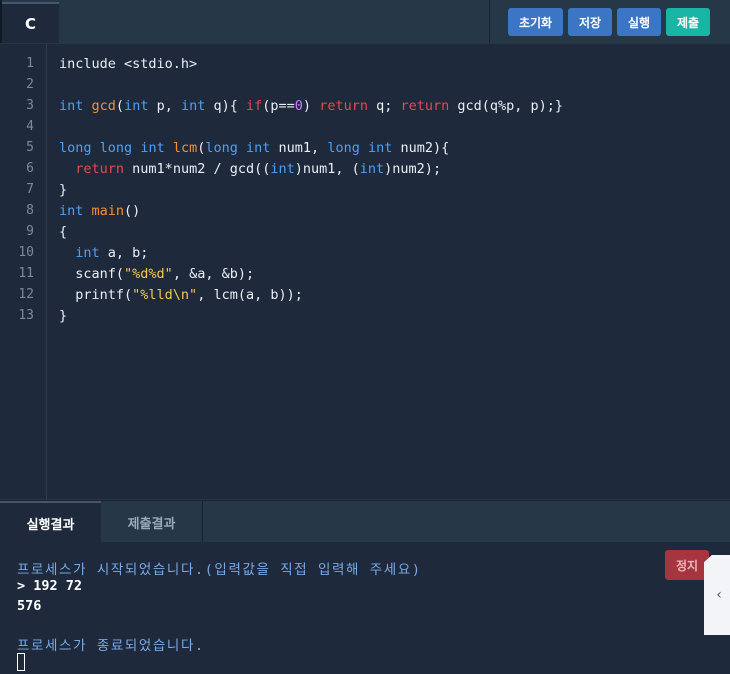  What do you see at coordinates (687, 565) in the screenshot?
I see `stop-button: 정지` at bounding box center [687, 565].